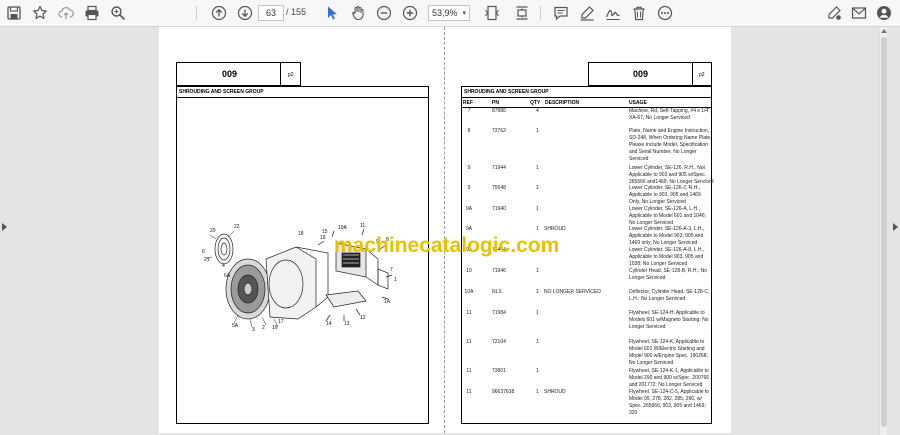 Image resolution: width=900 pixels, height=435 pixels. What do you see at coordinates (245, 13) in the screenshot?
I see `page-down-icon` at bounding box center [245, 13].